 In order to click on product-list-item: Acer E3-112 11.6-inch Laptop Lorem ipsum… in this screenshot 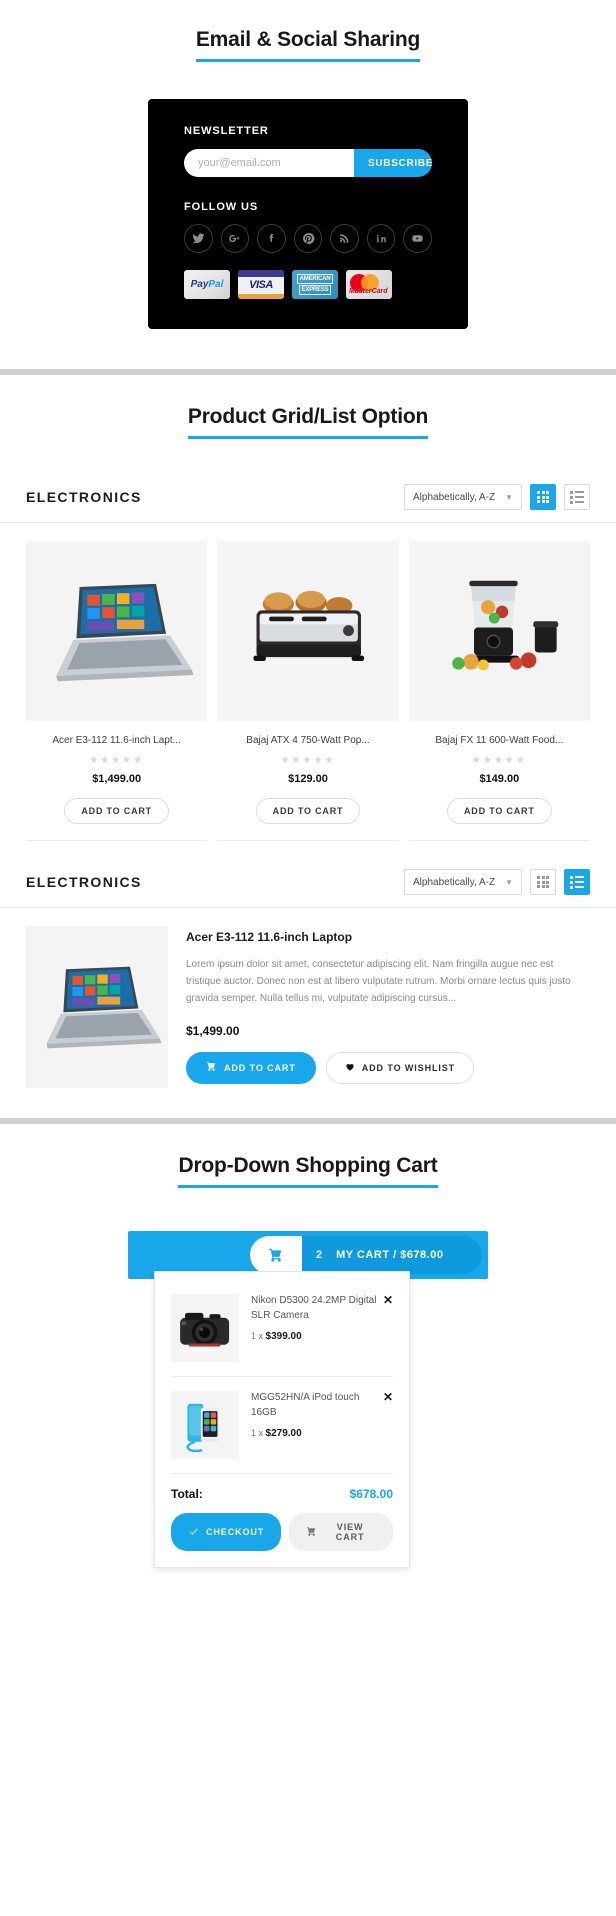, I will do `click(308, 1022)`.